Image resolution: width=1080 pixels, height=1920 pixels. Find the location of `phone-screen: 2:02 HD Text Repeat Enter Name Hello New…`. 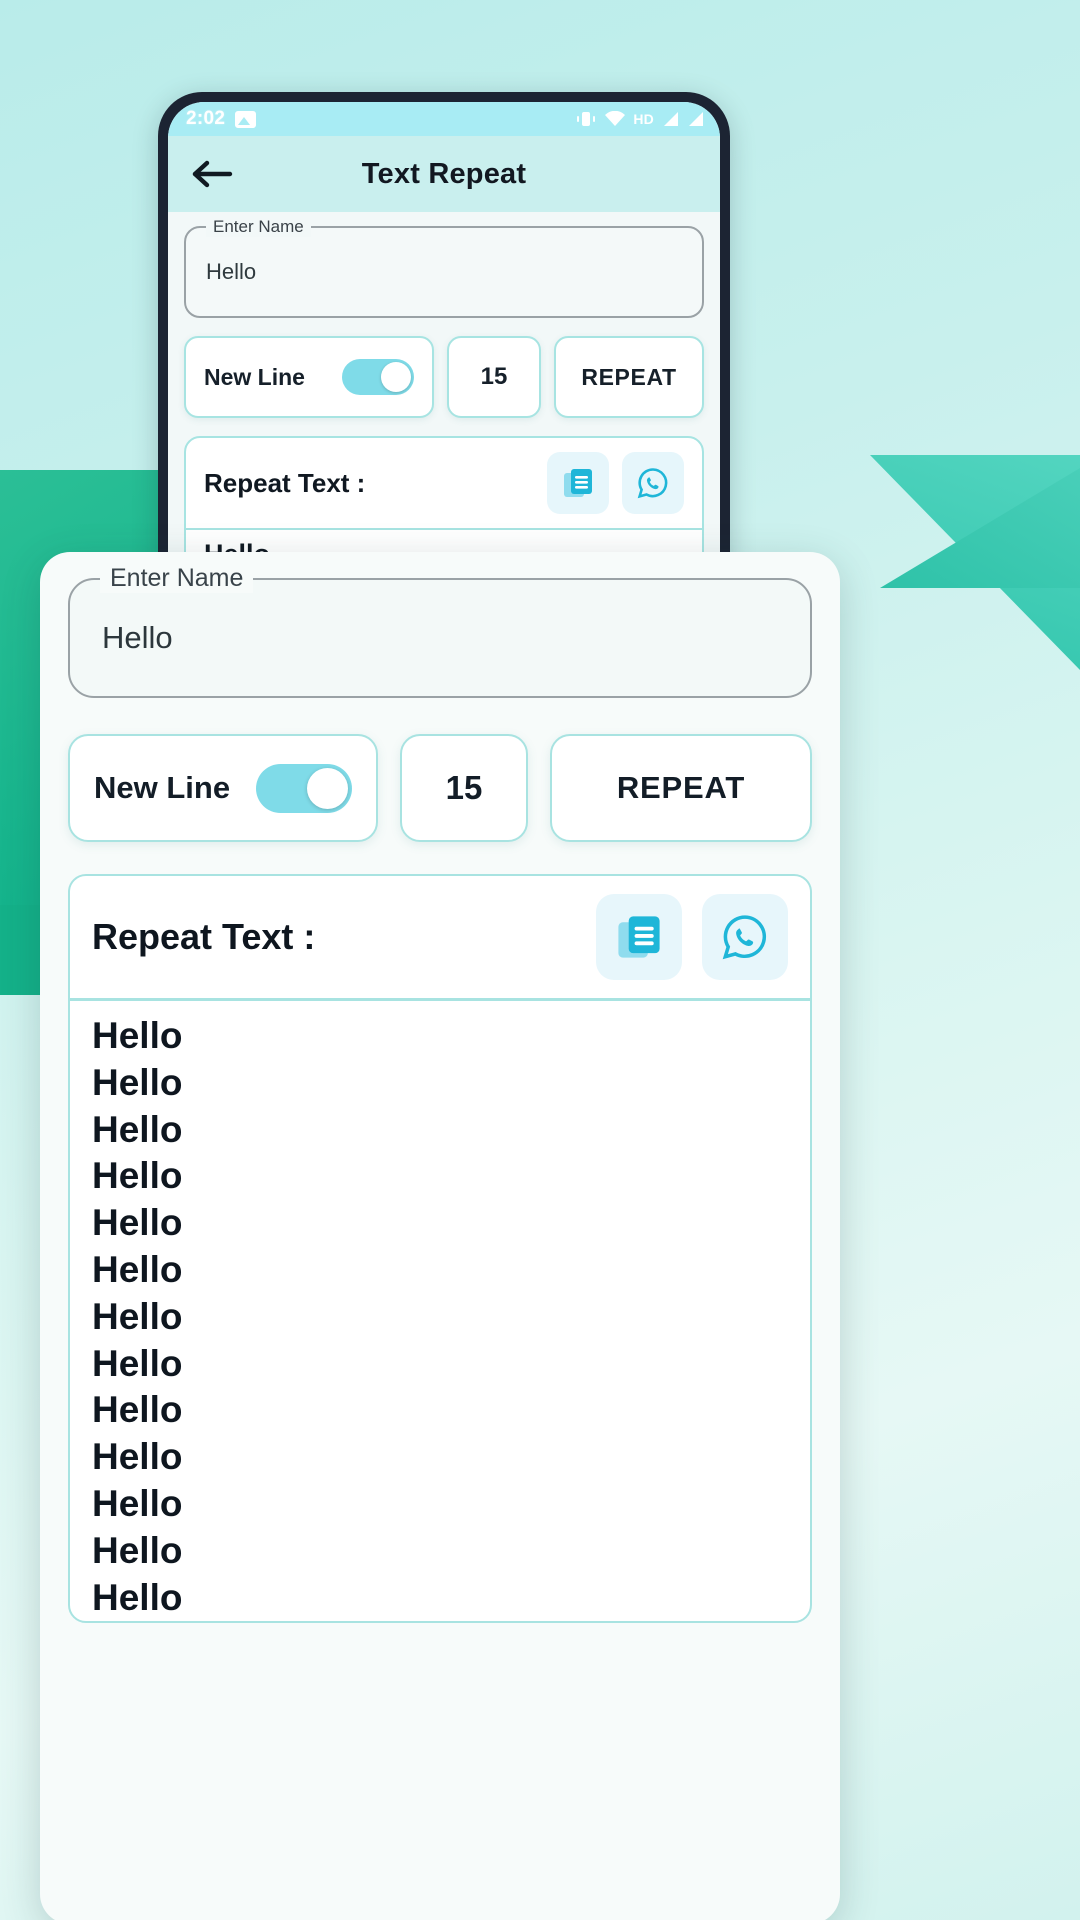

phone-screen: 2:02 HD Text Repeat Enter Name Hello New… is located at coordinates (444, 337).